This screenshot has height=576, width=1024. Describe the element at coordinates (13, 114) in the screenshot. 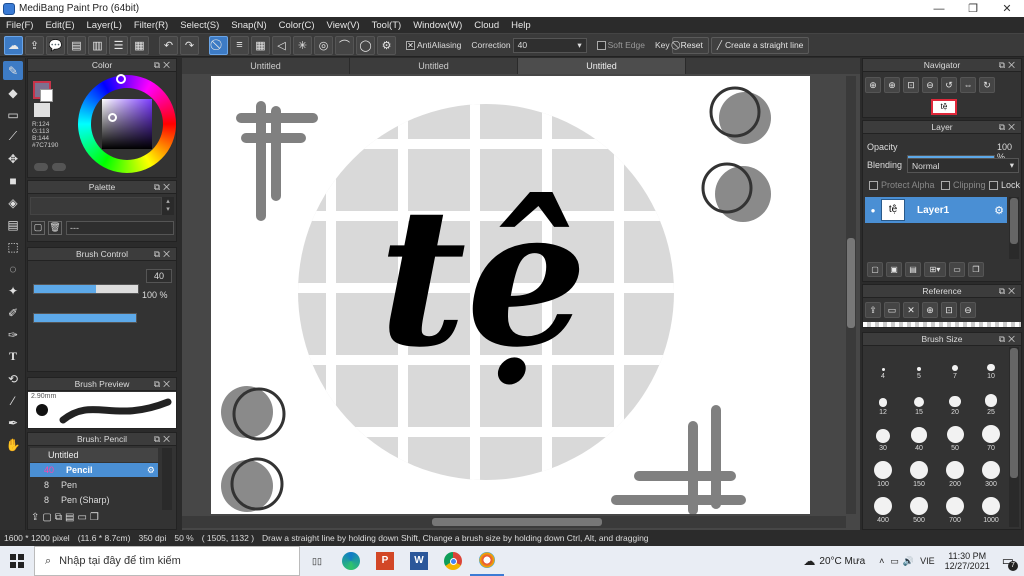

I see `rectangle-tool-icon: ▭` at that location.